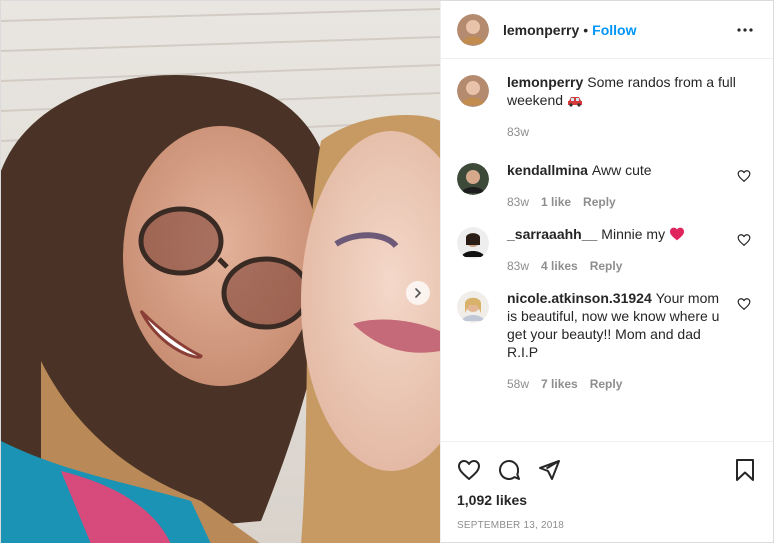 This screenshot has height=543, width=774. Describe the element at coordinates (607, 470) in the screenshot. I see `action-icons-row` at that location.